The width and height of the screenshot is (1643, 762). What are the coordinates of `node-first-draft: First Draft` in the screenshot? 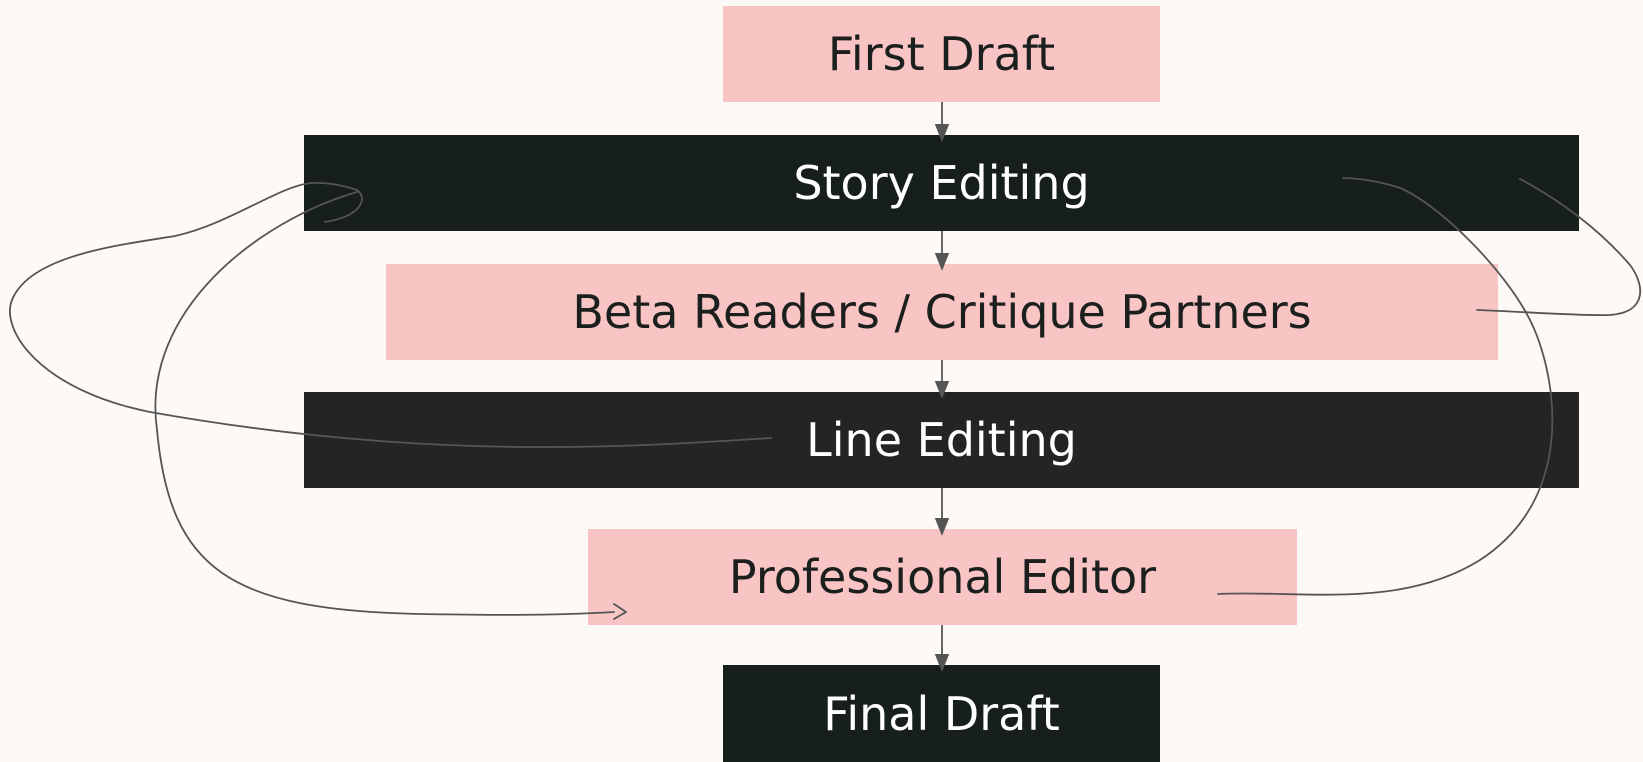 It's located at (941, 54).